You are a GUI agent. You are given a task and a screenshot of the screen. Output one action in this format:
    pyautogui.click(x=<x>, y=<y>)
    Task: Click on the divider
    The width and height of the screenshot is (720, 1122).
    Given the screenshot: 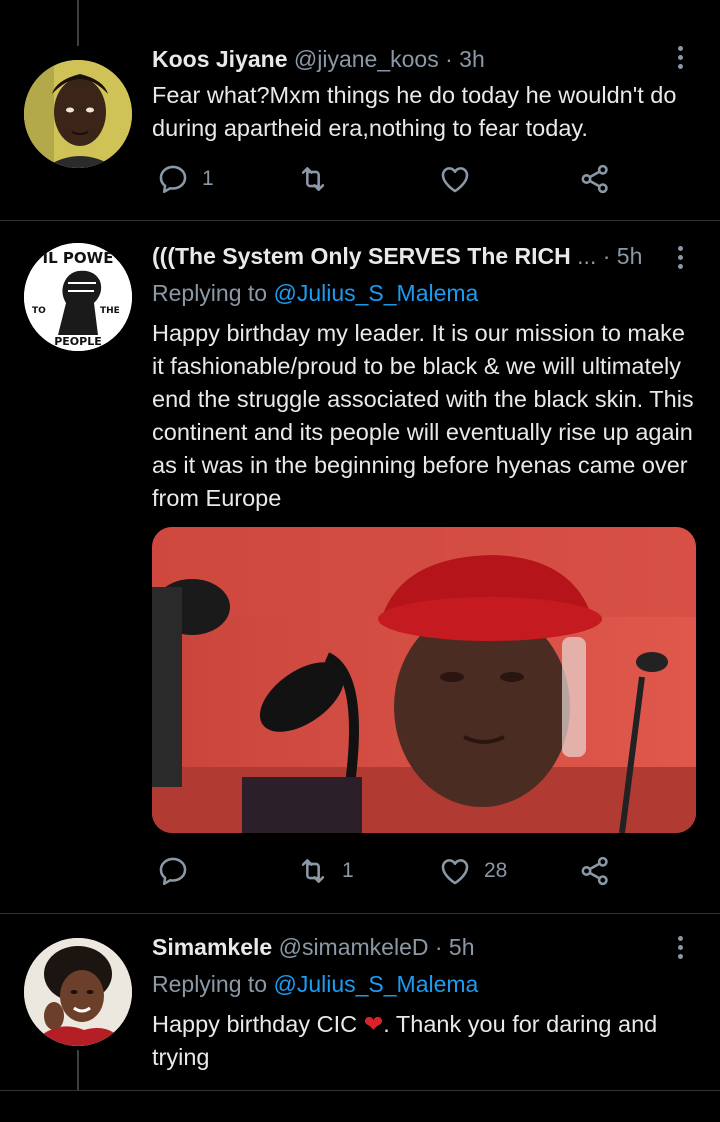 What is the action you would take?
    pyautogui.click(x=360, y=1090)
    